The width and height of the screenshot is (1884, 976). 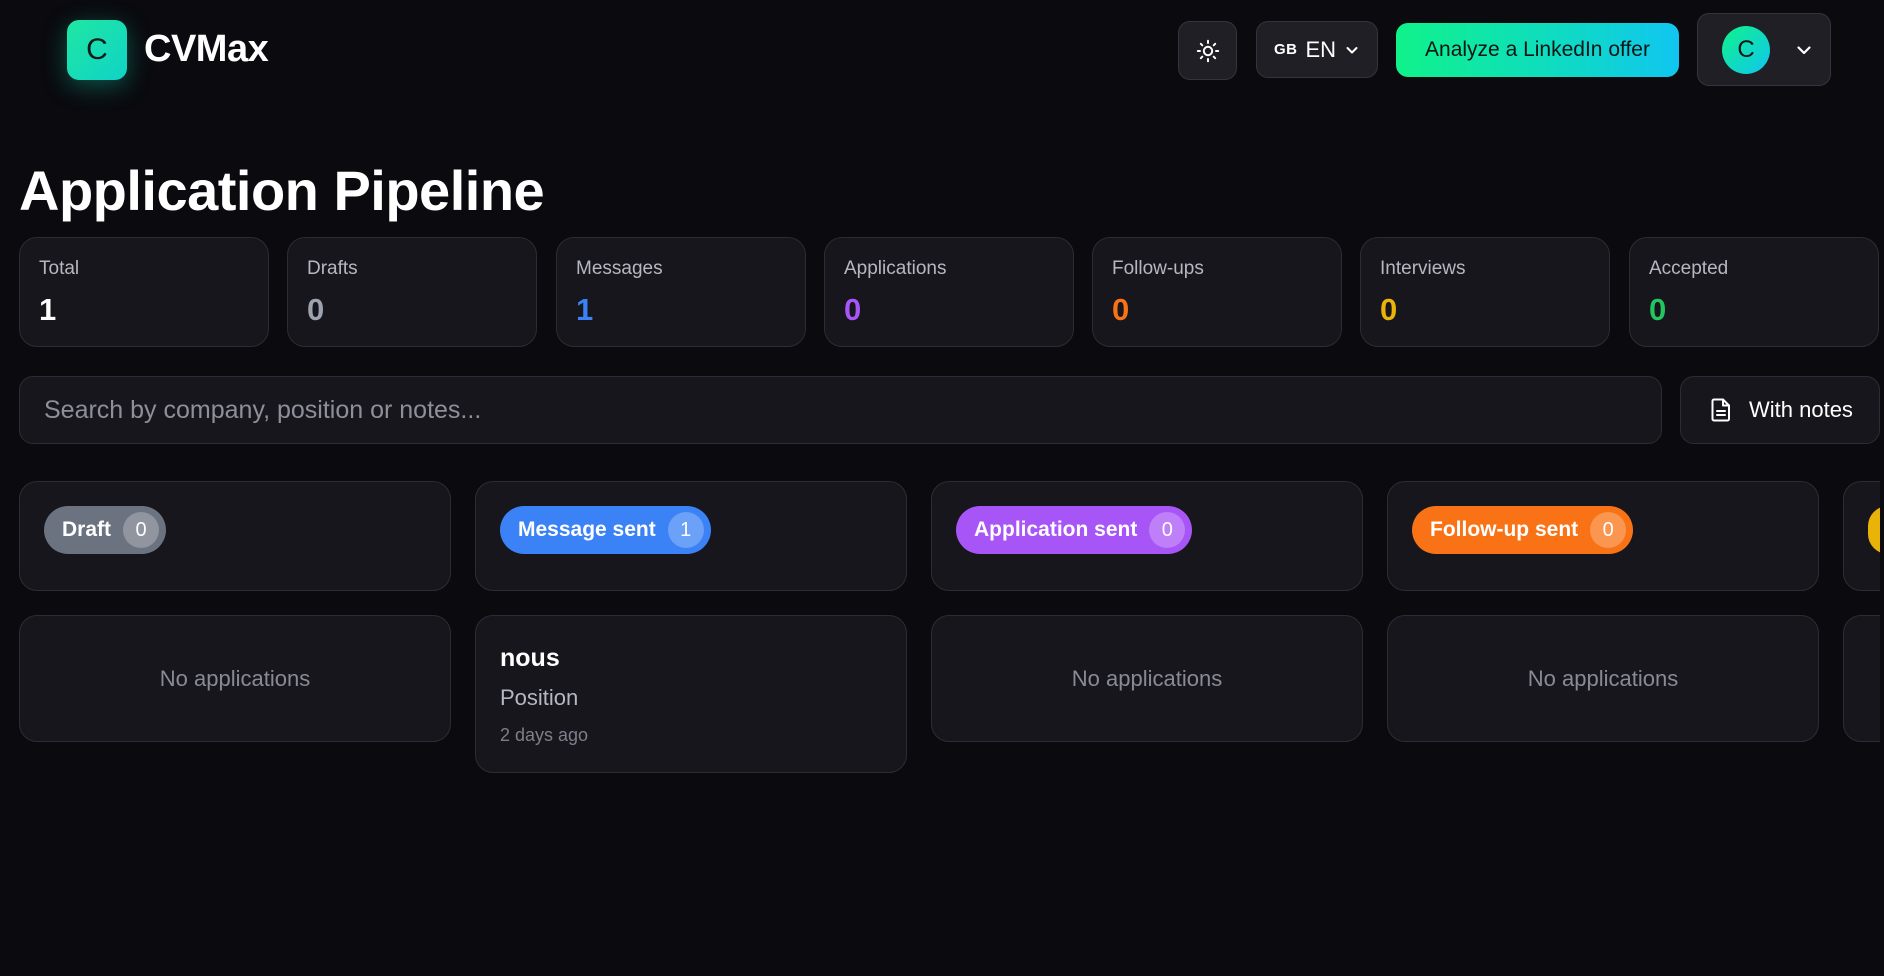 I want to click on user-menu-button: C, so click(x=1764, y=49).